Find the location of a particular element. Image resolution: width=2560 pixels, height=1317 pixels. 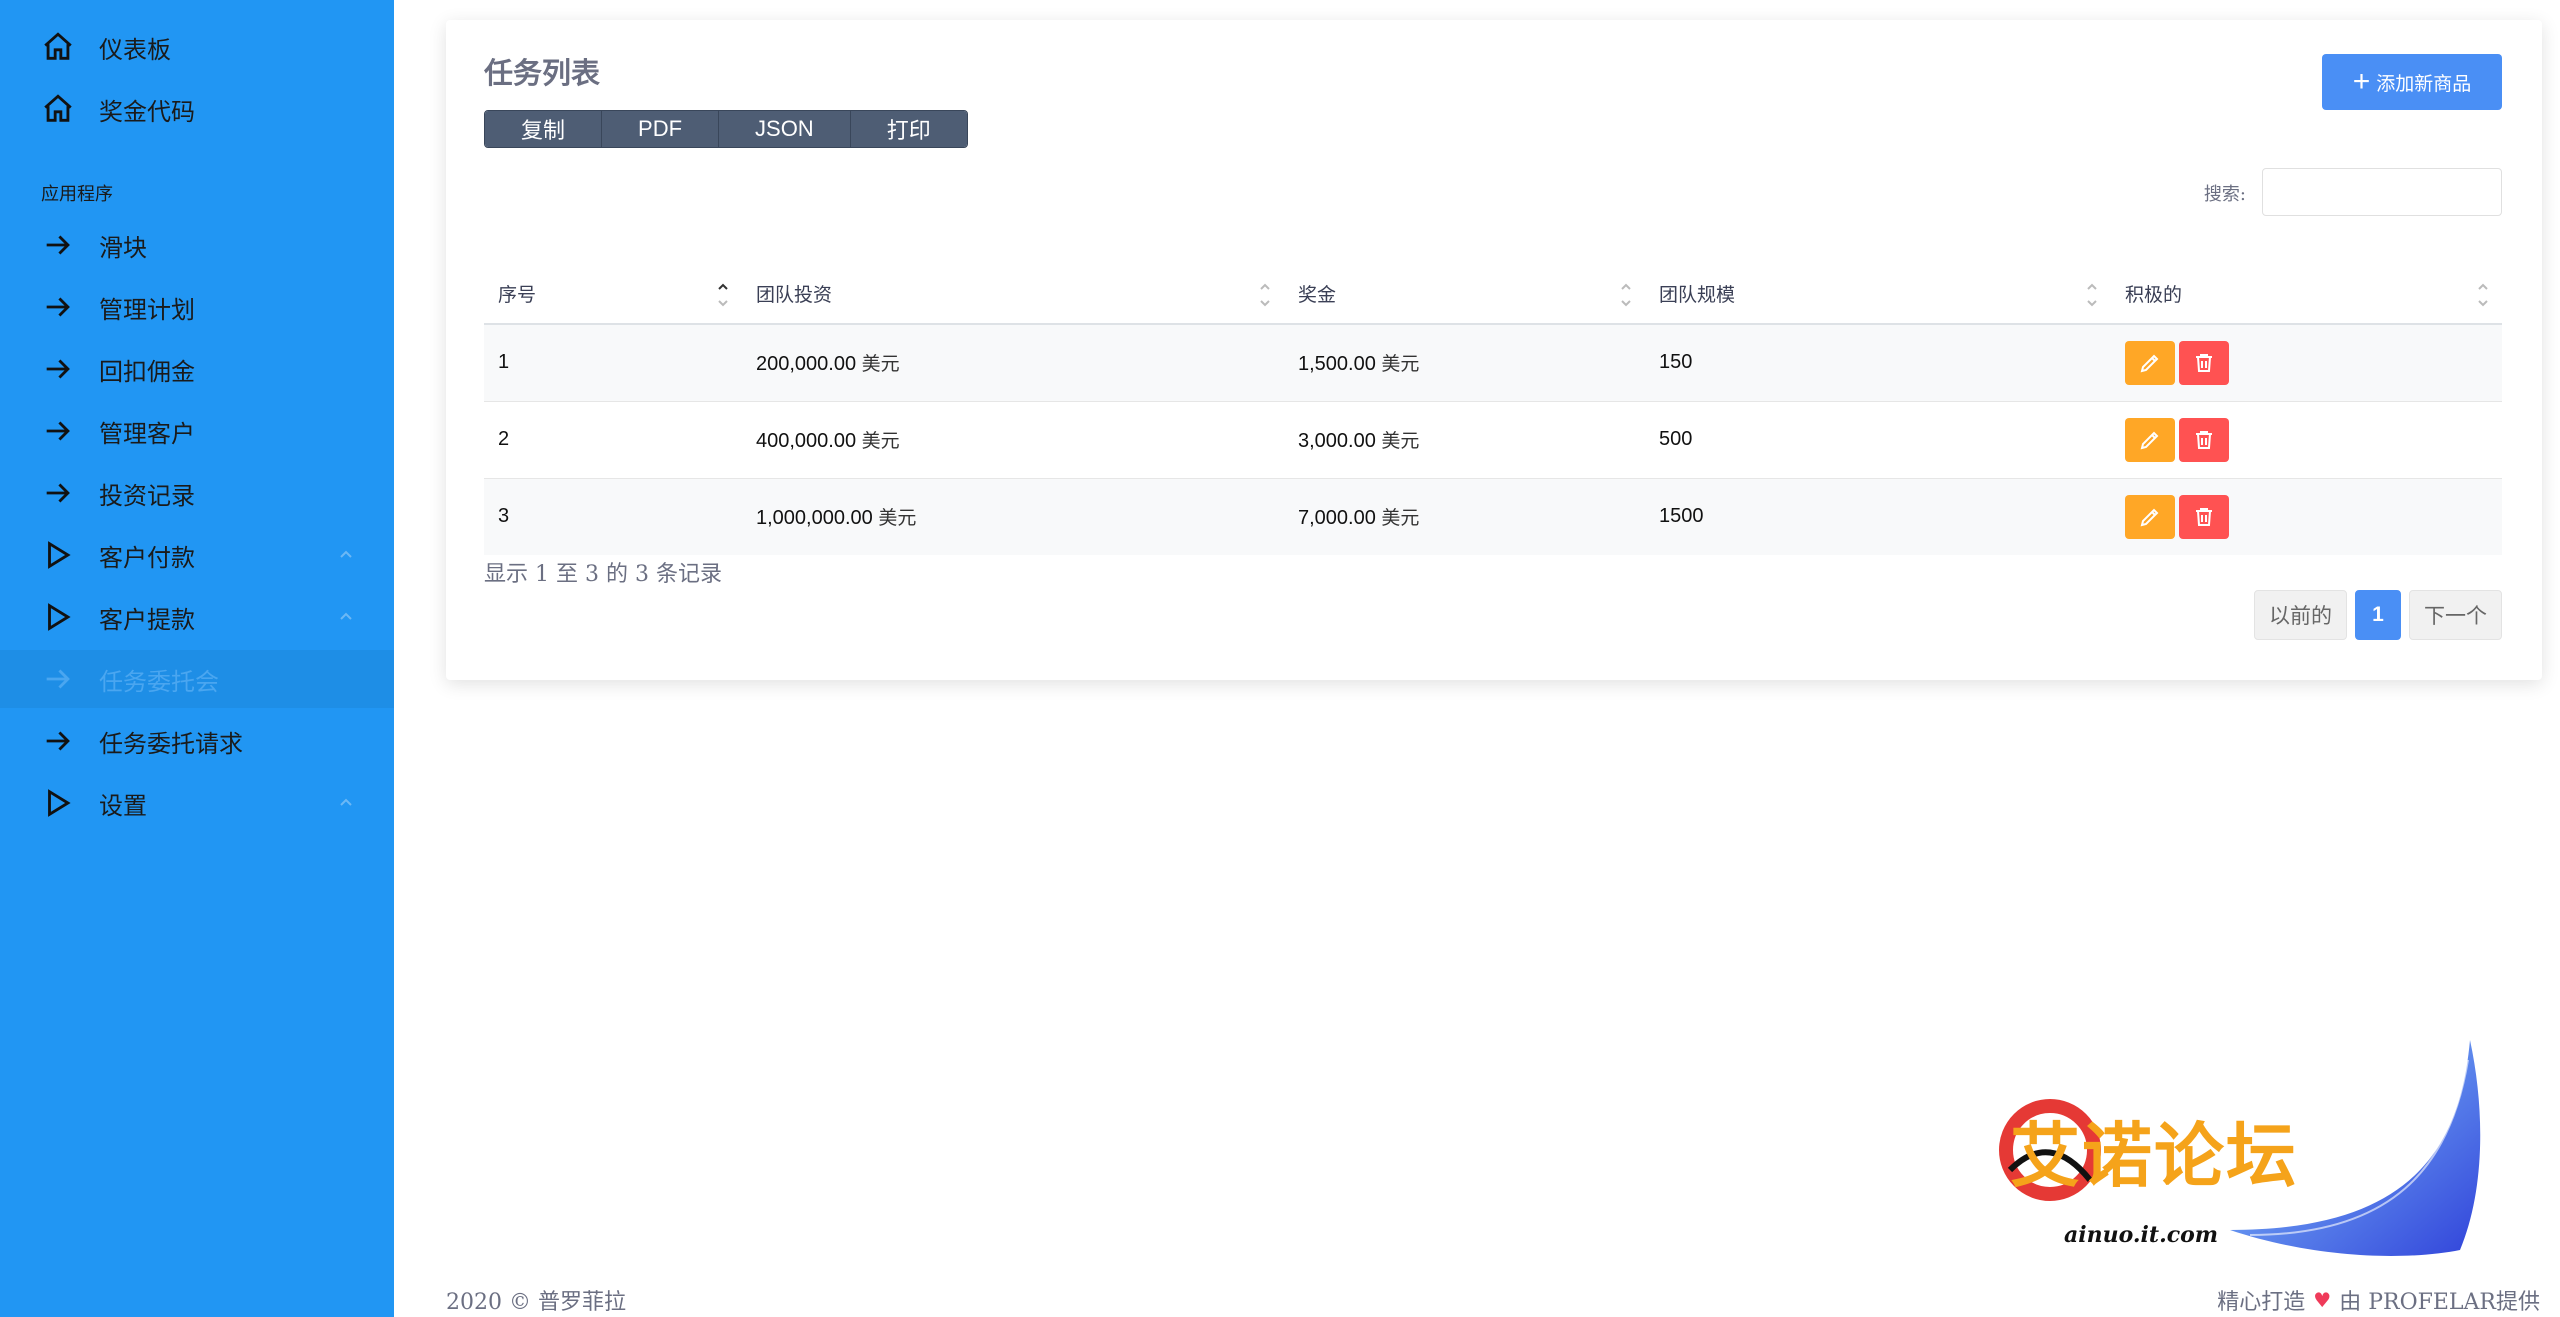

amount-value: 3,000.00 is located at coordinates (1337, 441).